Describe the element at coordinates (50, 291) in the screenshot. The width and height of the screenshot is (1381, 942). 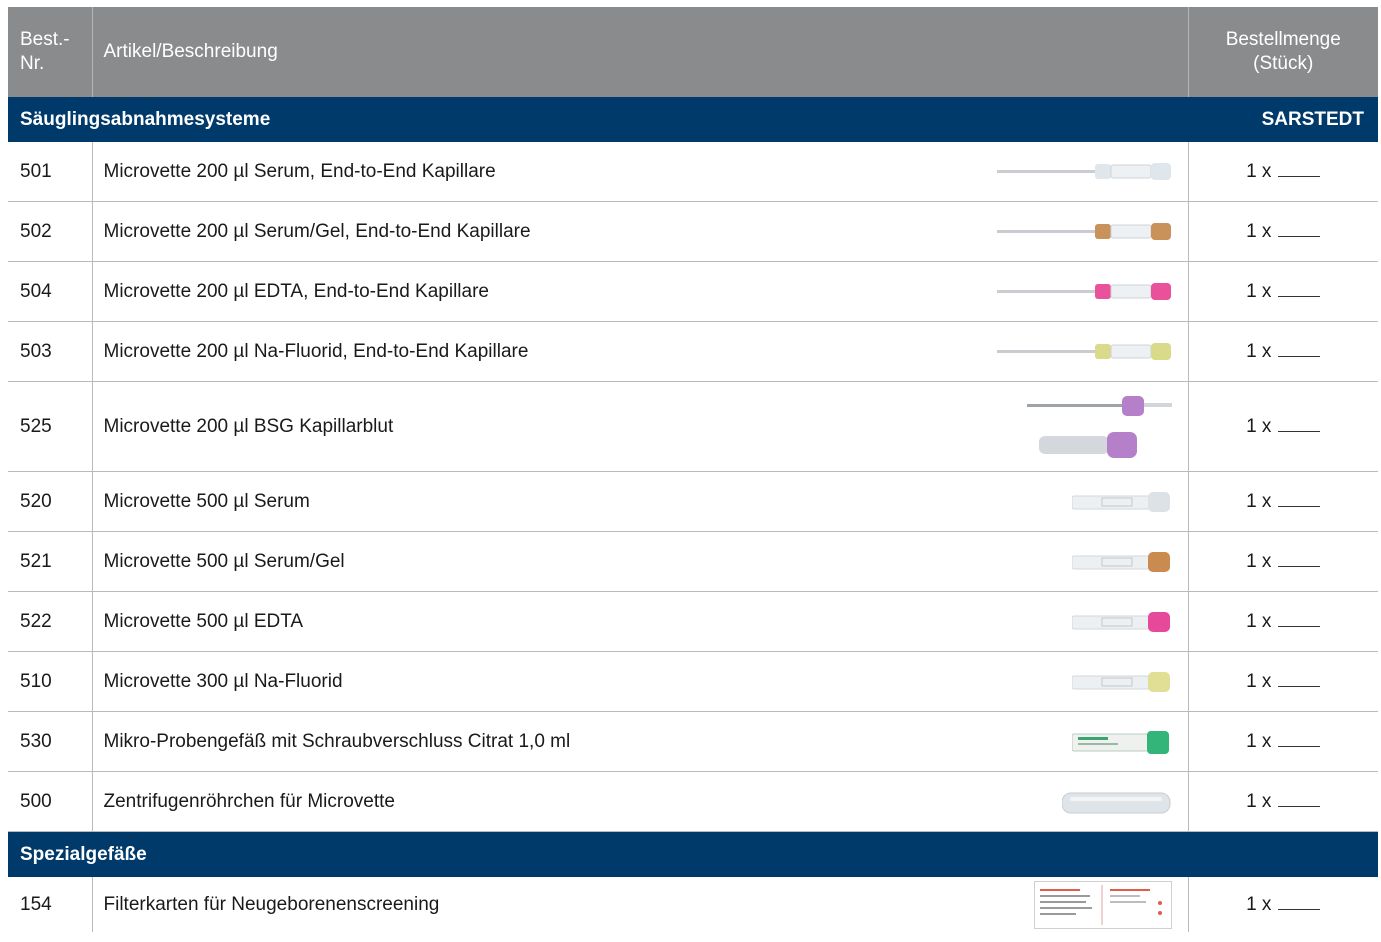
I see `article-number: 504` at that location.